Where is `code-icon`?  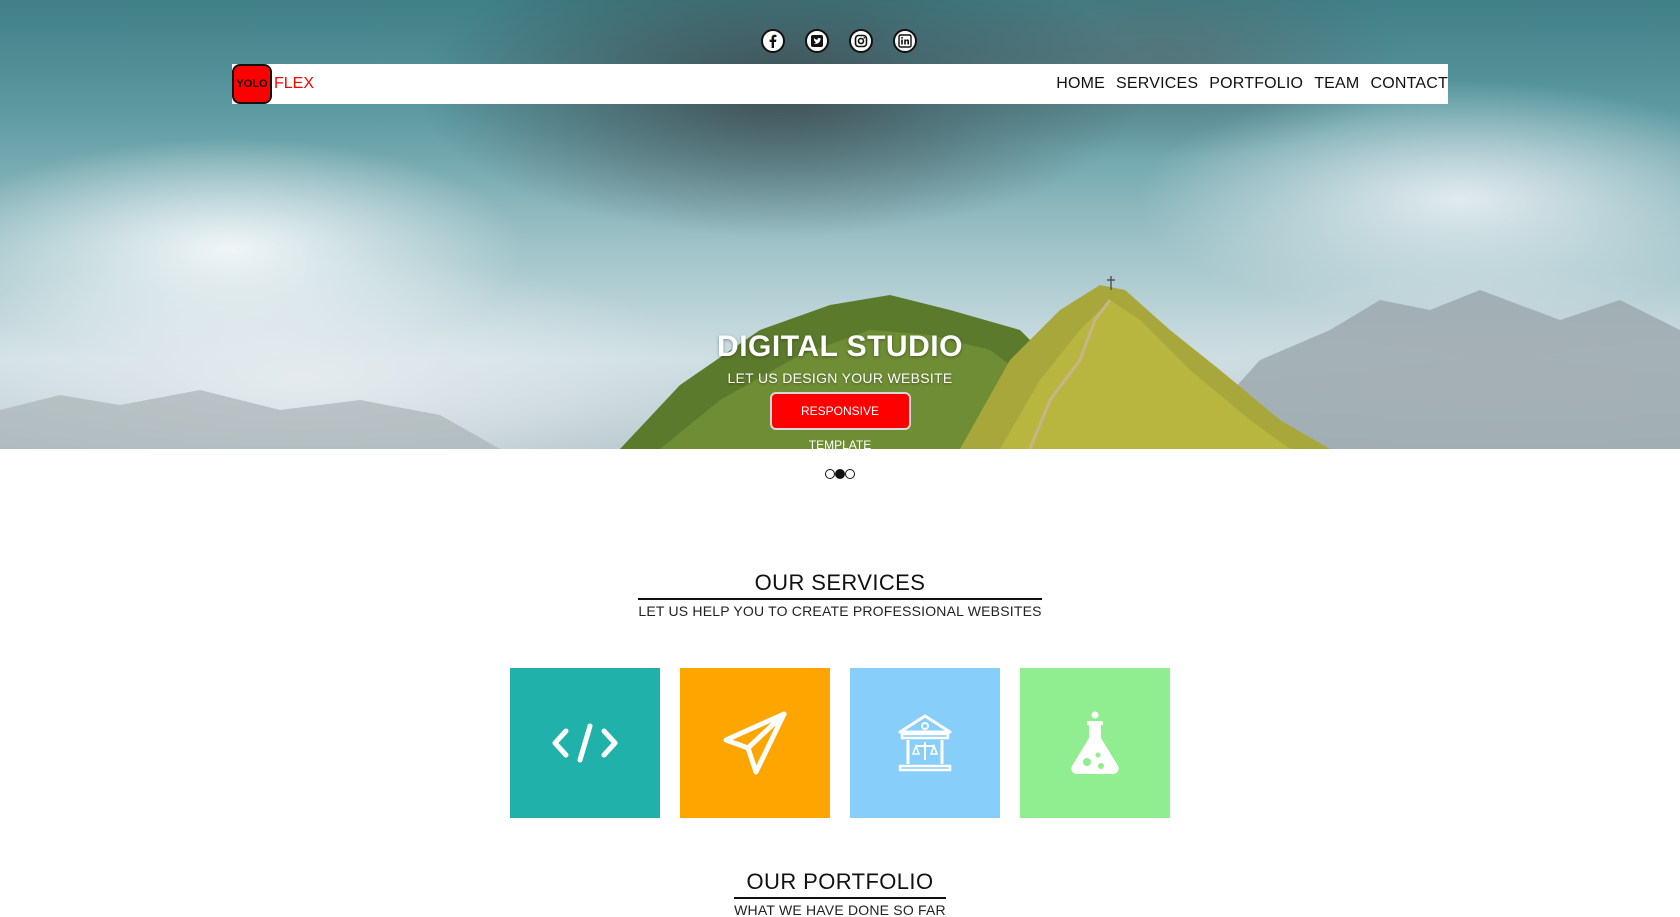 code-icon is located at coordinates (585, 743).